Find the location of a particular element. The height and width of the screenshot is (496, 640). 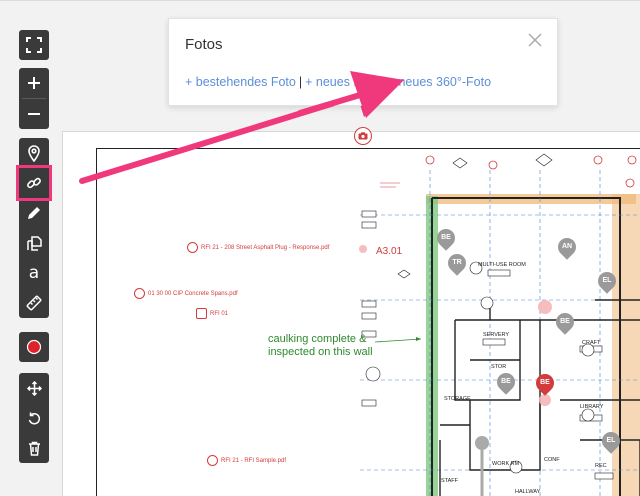

fullscreen-icon is located at coordinates (34, 45).